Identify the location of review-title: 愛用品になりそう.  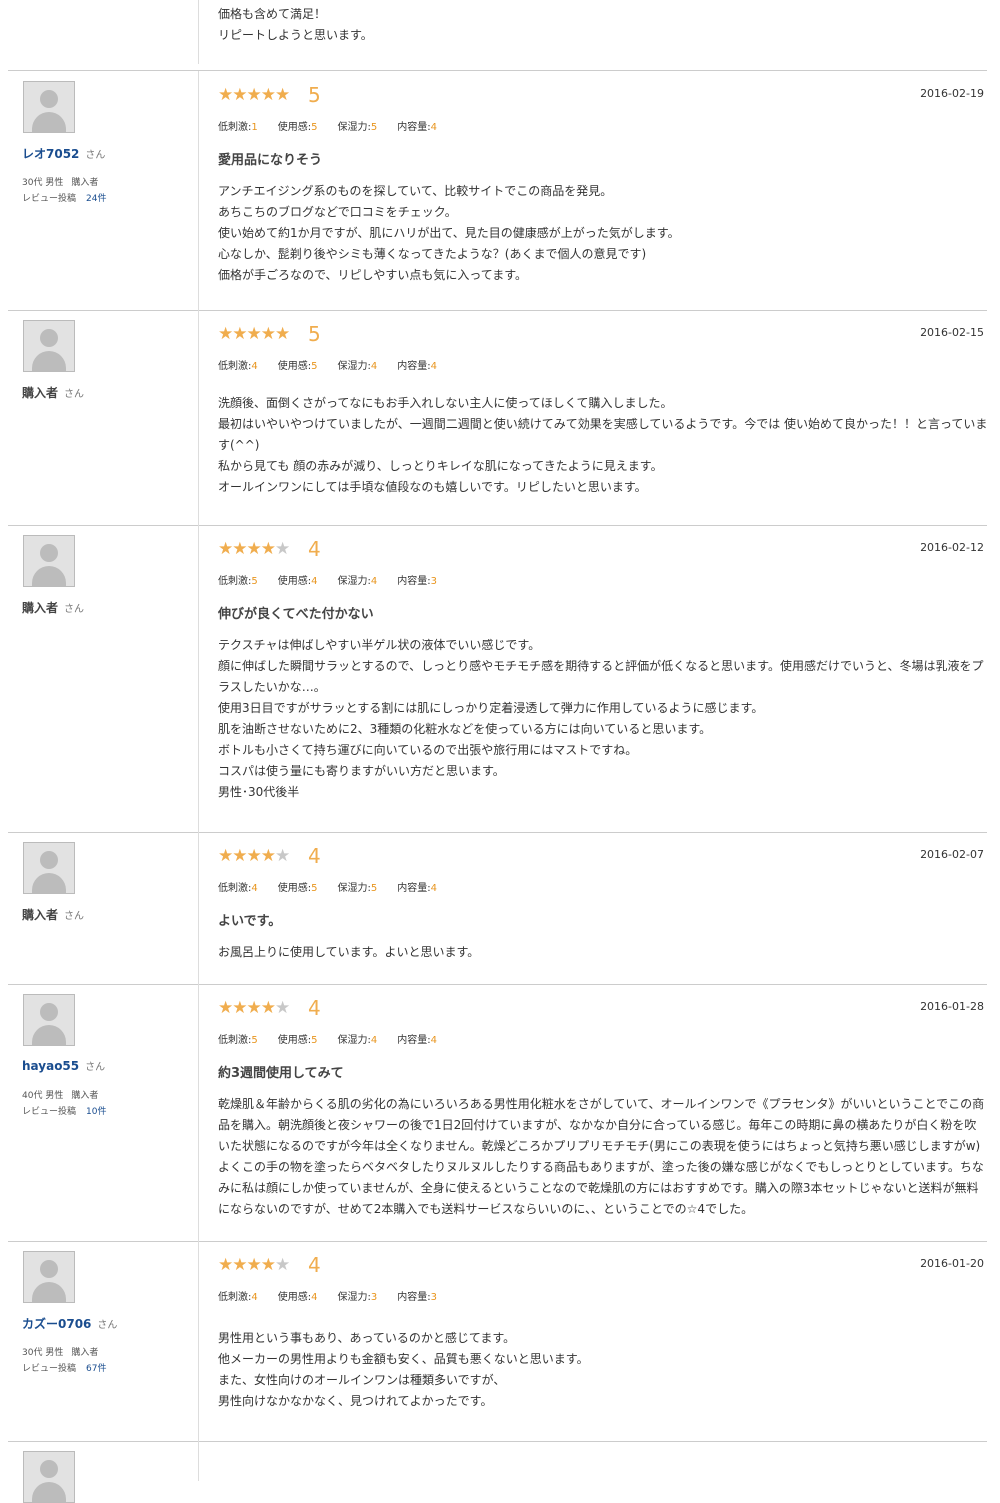
(270, 160).